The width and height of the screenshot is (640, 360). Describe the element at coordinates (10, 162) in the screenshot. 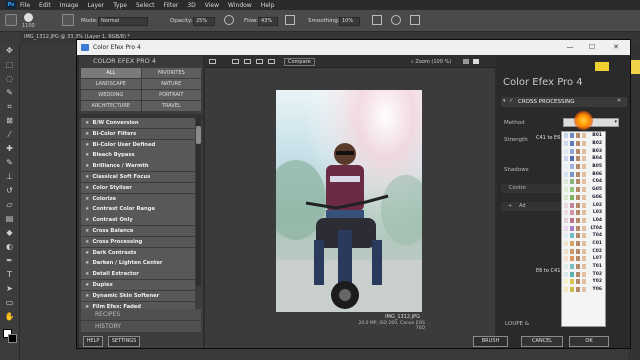

I see `brush-tool-icon: ✎` at that location.